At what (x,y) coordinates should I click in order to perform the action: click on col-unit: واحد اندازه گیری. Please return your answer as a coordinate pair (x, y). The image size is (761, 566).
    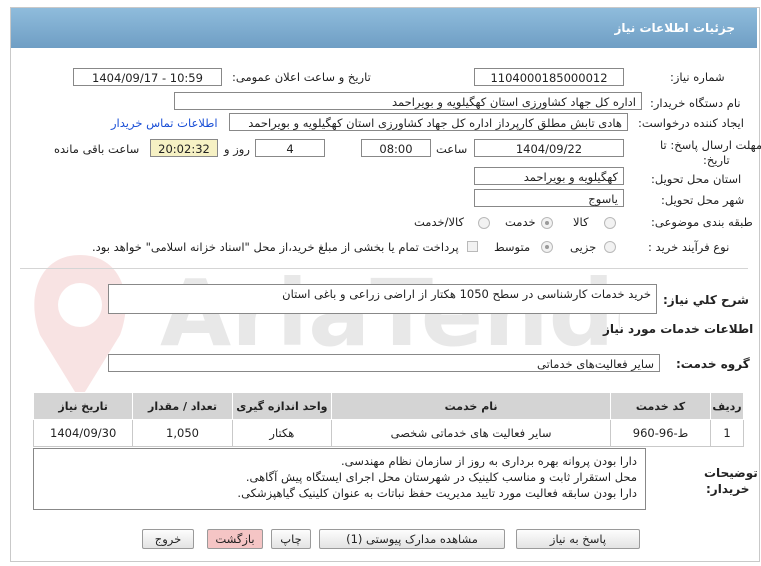
    Looking at the image, I should click on (282, 406).